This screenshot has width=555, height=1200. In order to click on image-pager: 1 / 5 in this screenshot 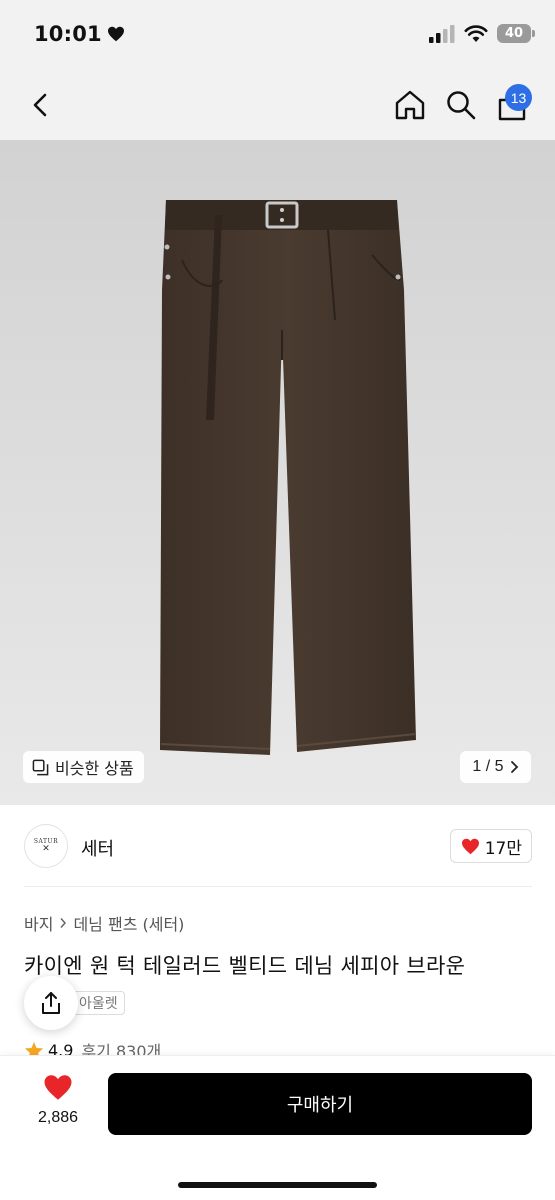, I will do `click(495, 767)`.